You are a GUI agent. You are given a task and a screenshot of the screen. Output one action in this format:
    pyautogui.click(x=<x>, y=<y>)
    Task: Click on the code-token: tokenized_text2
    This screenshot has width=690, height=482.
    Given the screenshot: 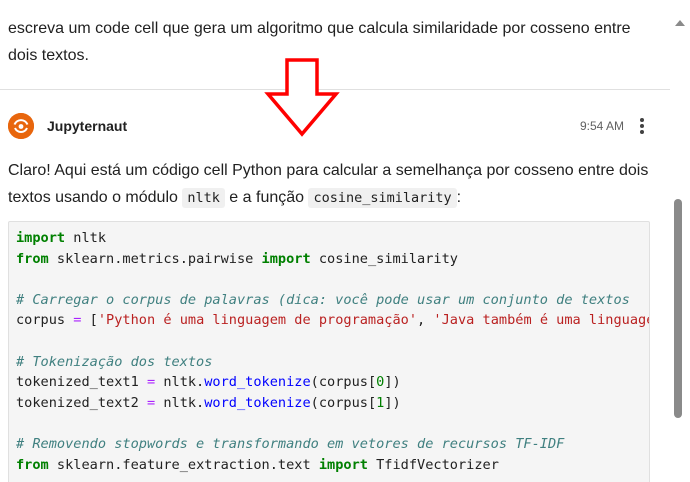 What is the action you would take?
    pyautogui.click(x=81, y=402)
    